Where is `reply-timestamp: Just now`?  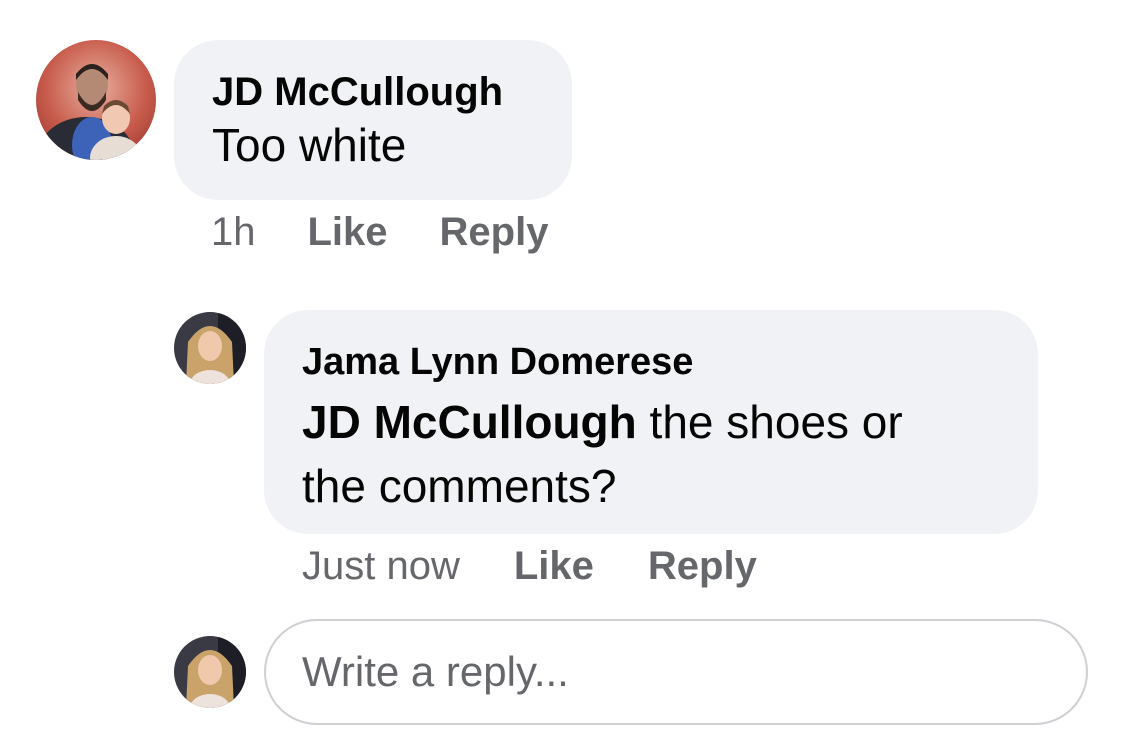 reply-timestamp: Just now is located at coordinates (381, 566).